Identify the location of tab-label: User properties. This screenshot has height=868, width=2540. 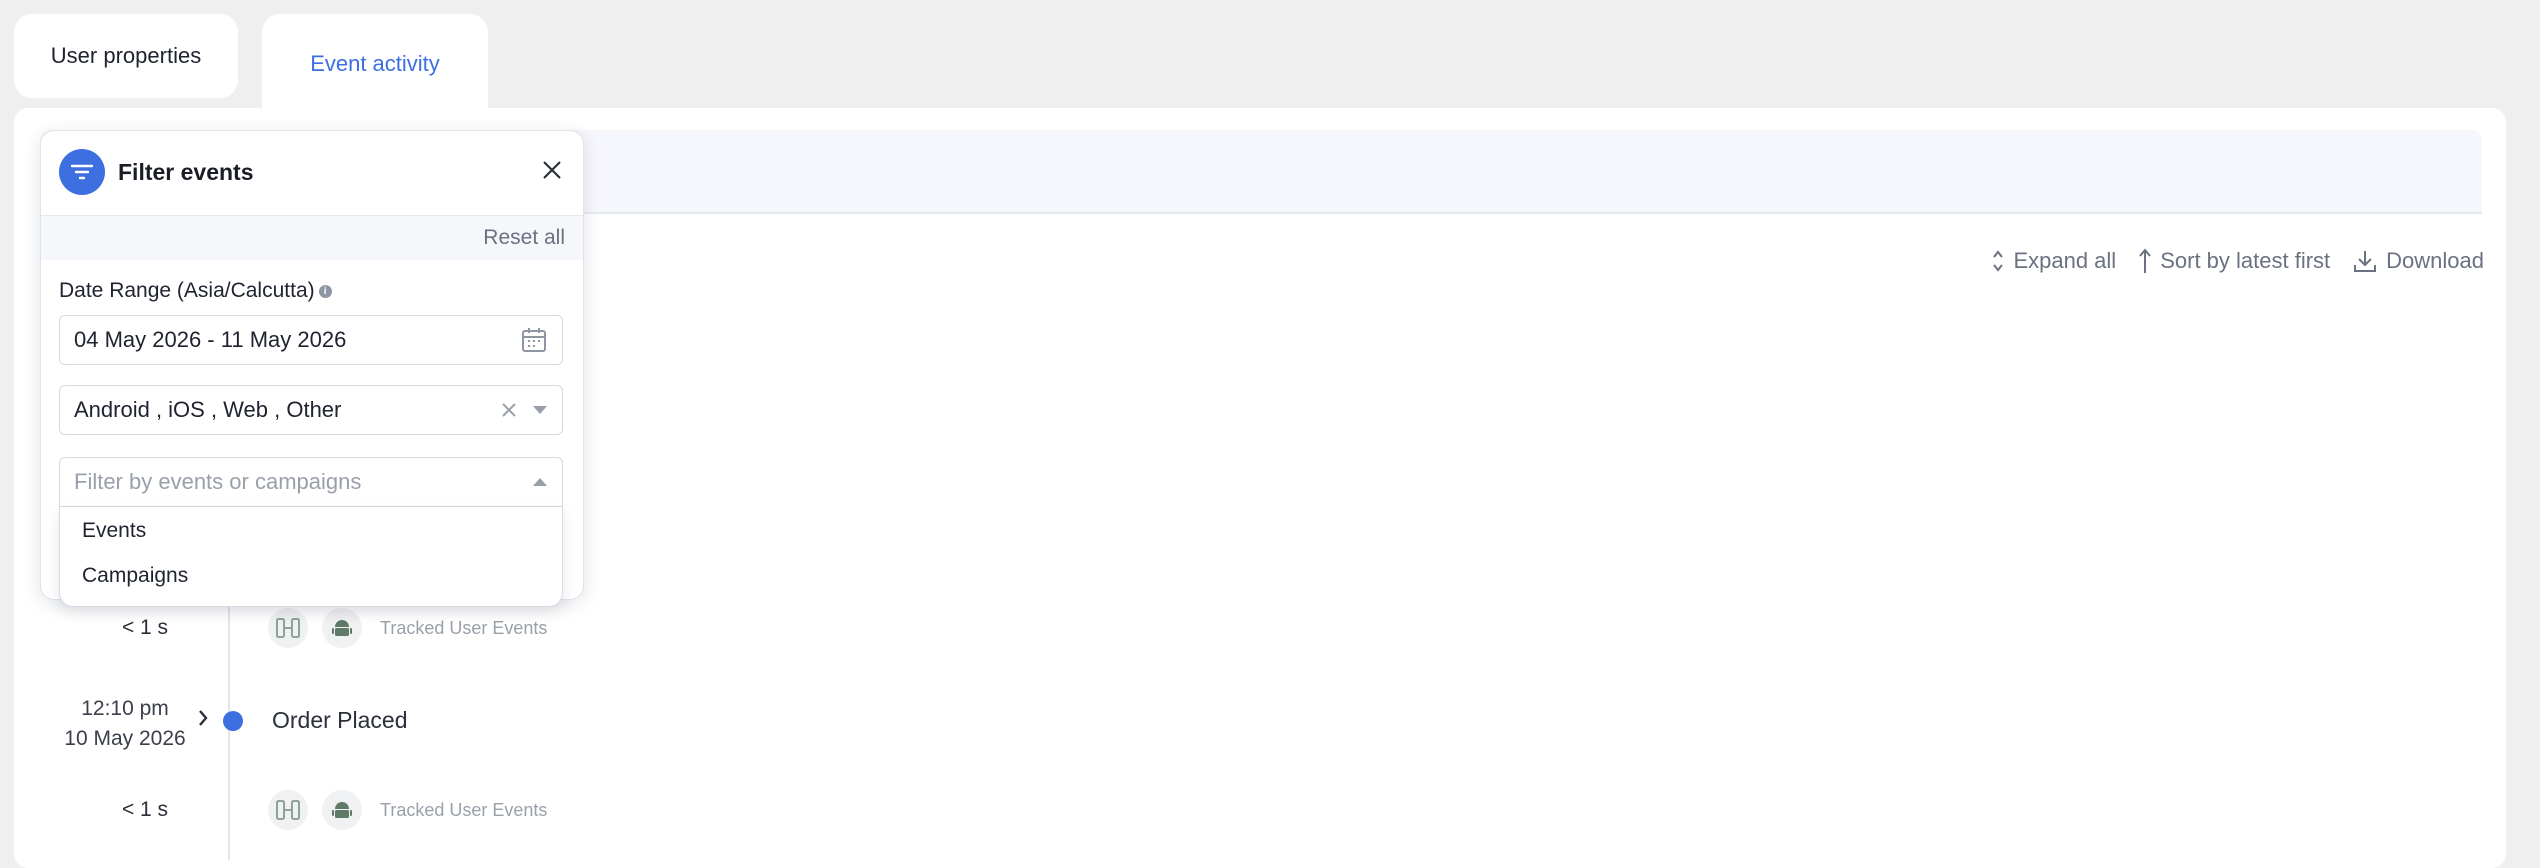
(126, 55).